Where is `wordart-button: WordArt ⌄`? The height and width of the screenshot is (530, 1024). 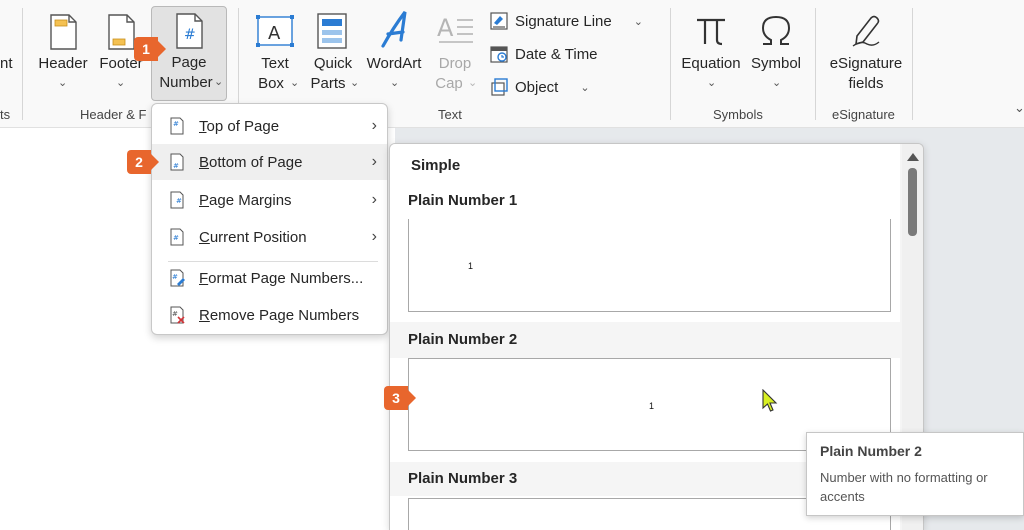 wordart-button: WordArt ⌄ is located at coordinates (394, 55).